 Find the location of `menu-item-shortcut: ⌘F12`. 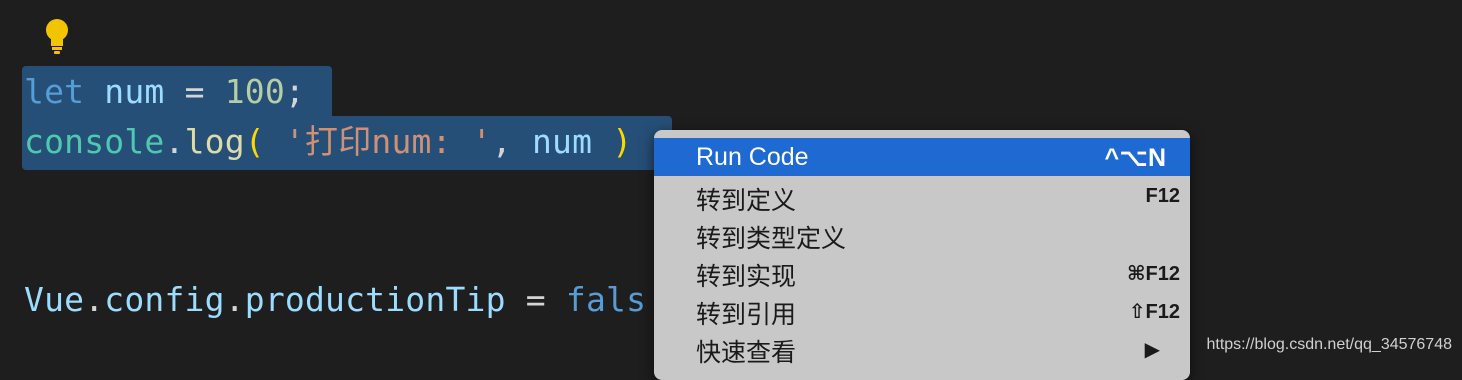

menu-item-shortcut: ⌘F12 is located at coordinates (1153, 274).